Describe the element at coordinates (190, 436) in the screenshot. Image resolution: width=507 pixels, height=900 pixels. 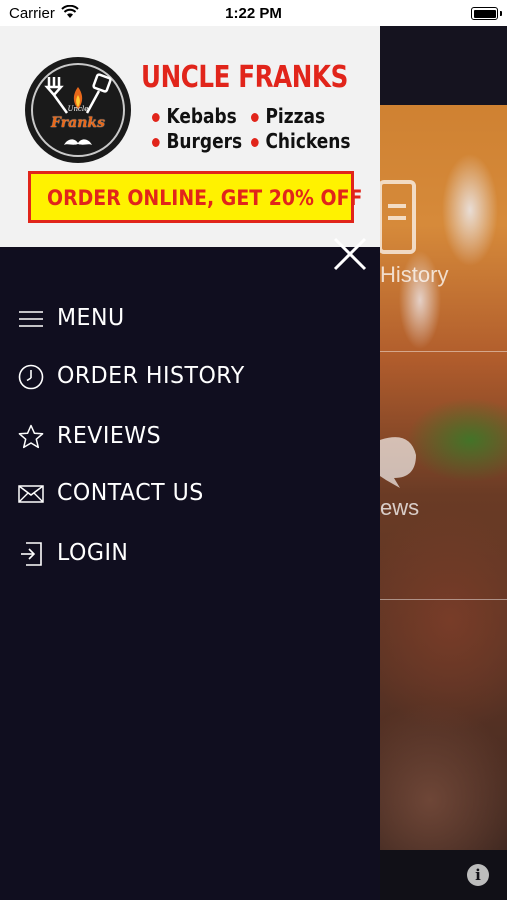
I see `nav-item-reviews: REVIEWS` at that location.